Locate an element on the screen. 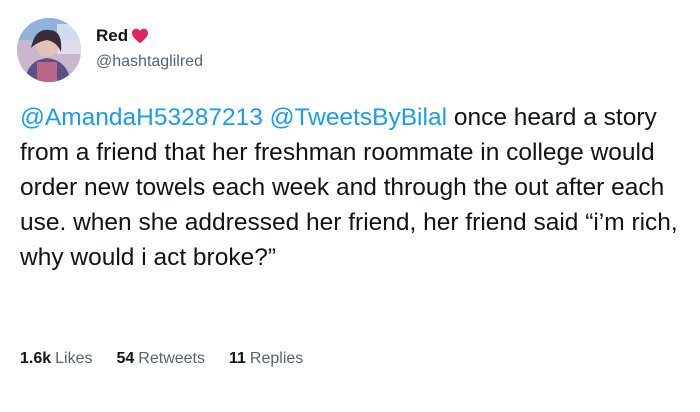  mention-link: @AmandaH53287213 is located at coordinates (141, 117).